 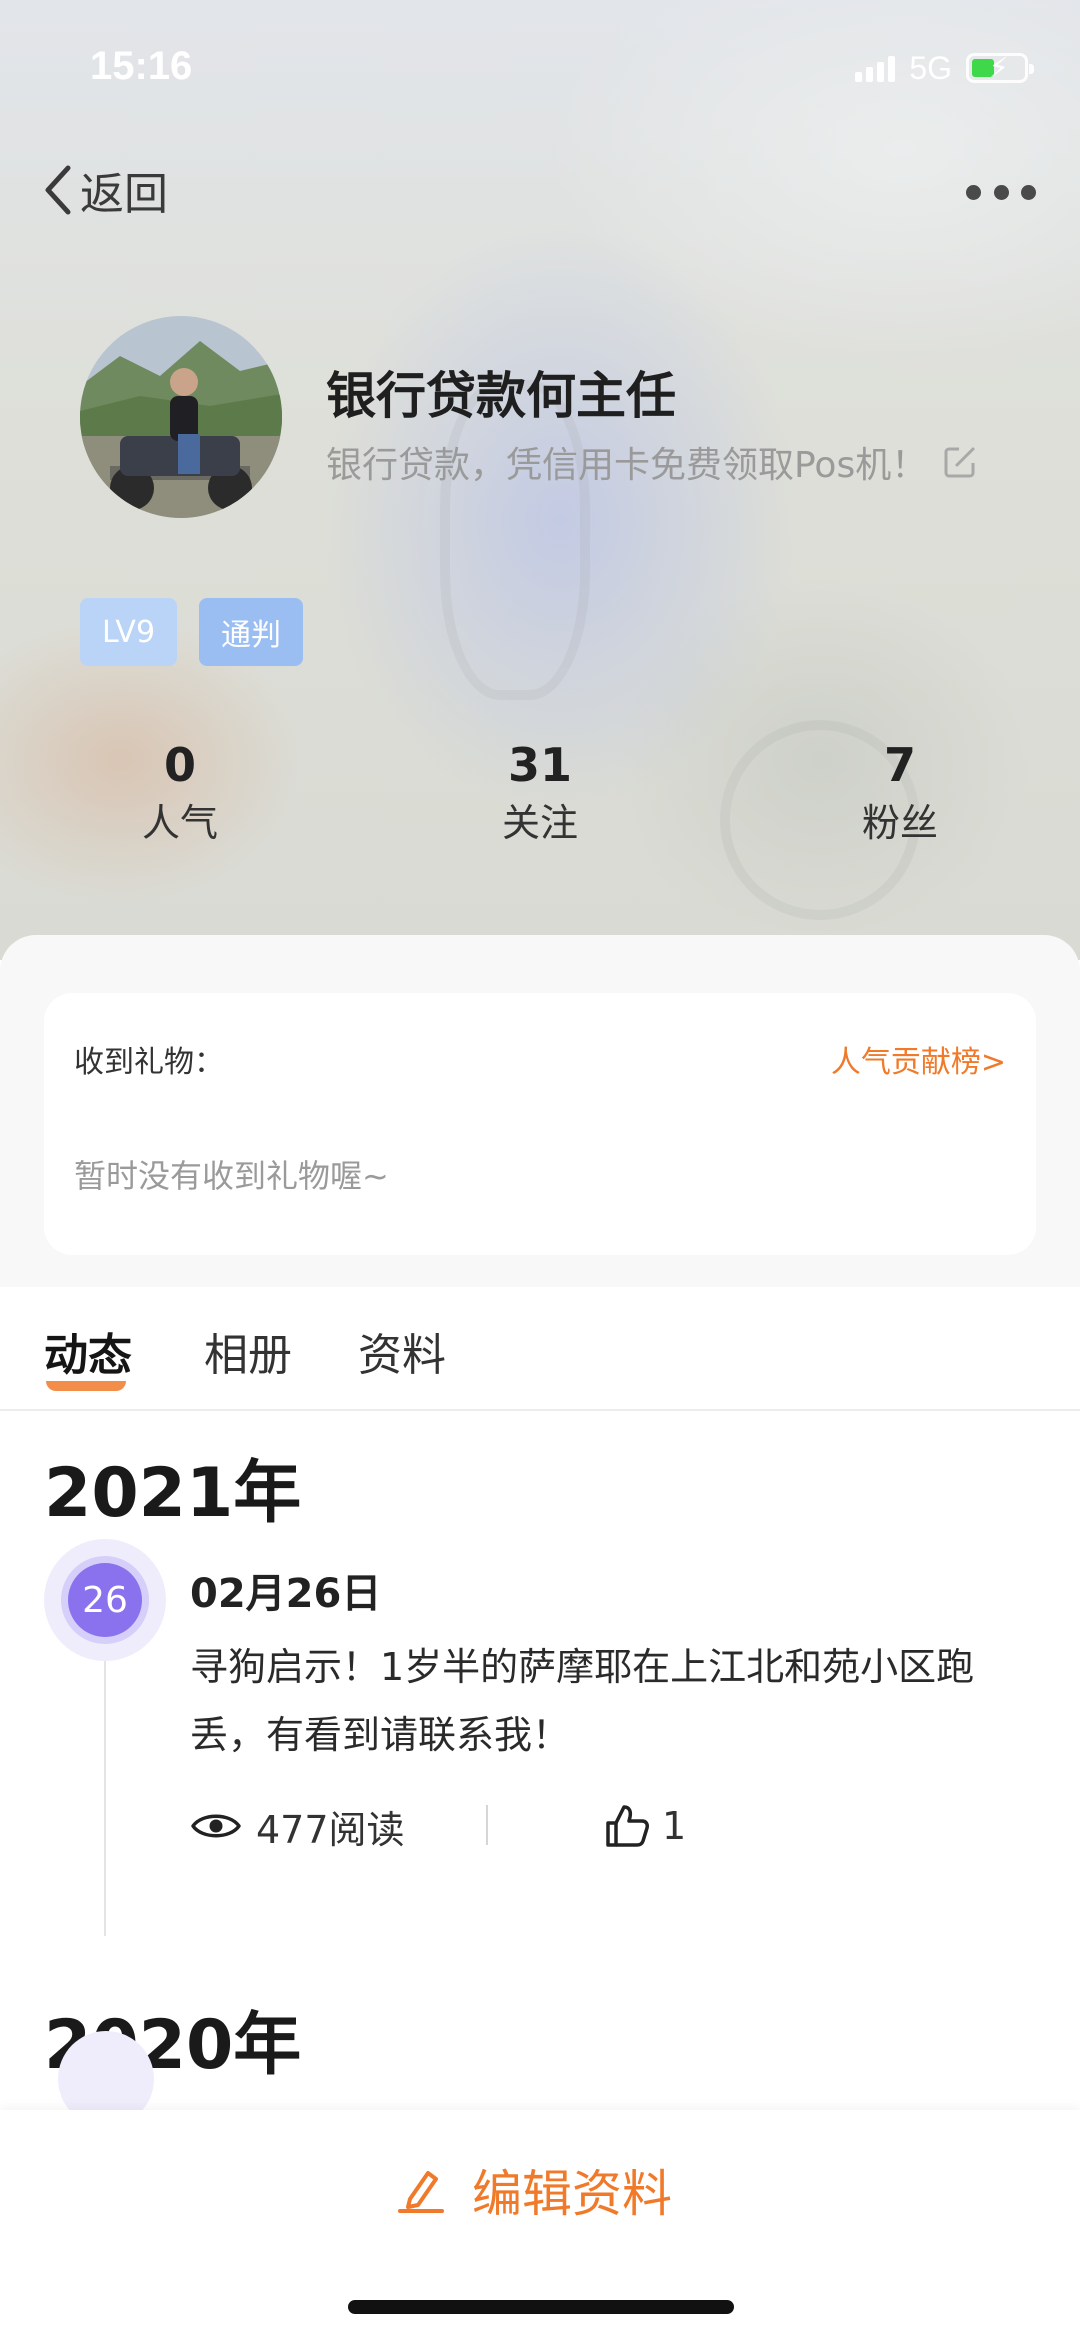 What do you see at coordinates (251, 632) in the screenshot?
I see `city-badge: 通判` at bounding box center [251, 632].